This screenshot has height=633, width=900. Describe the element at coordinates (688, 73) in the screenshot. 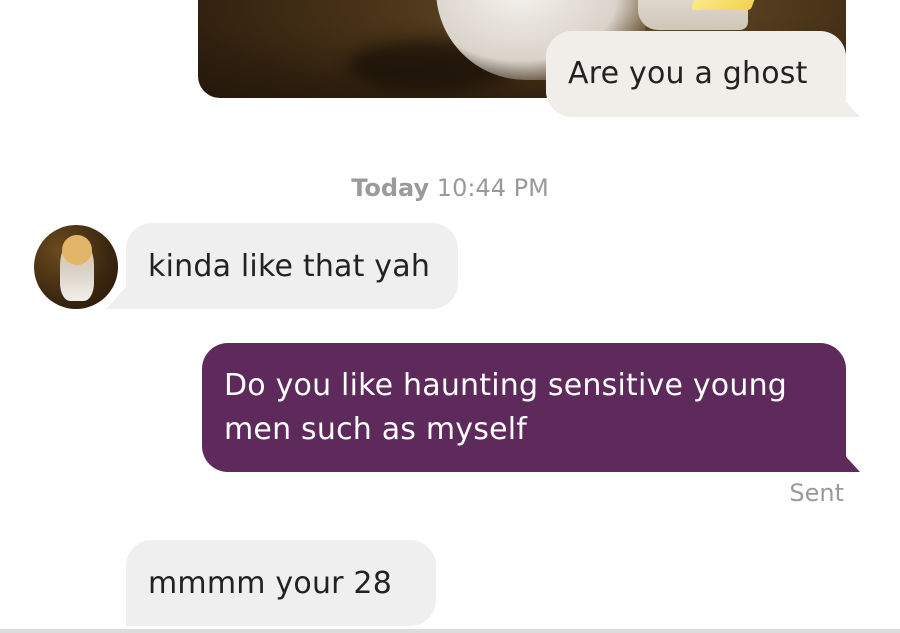

I see `message-text: Are you a ghost` at that location.